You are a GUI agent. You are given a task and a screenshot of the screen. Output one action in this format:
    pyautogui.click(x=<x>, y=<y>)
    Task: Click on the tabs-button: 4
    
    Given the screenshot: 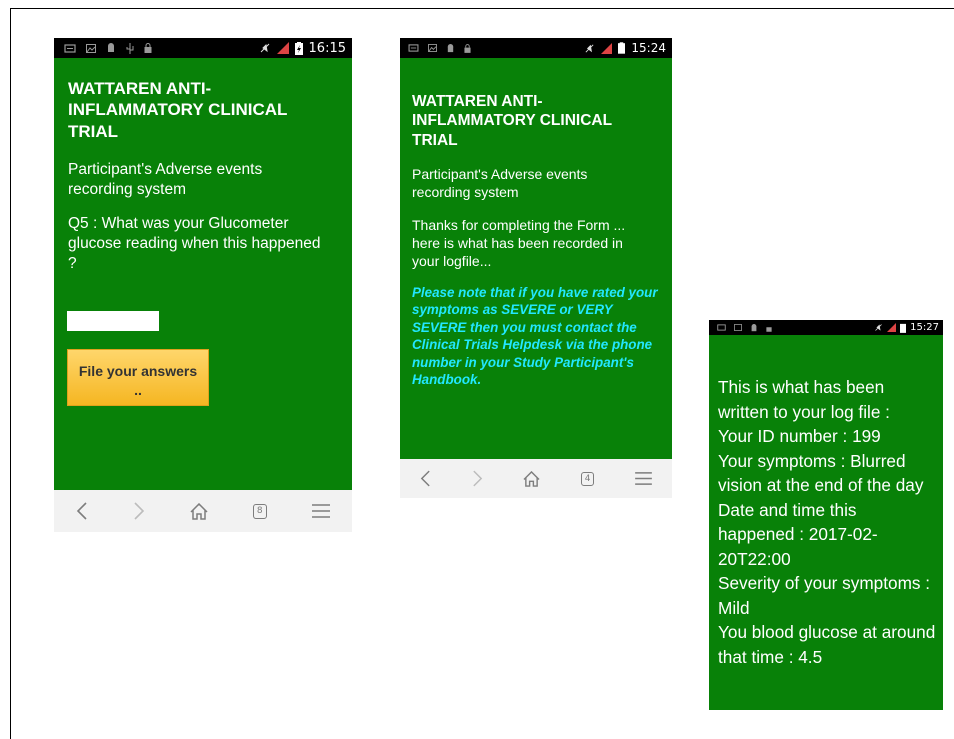 What is the action you would take?
    pyautogui.click(x=588, y=478)
    